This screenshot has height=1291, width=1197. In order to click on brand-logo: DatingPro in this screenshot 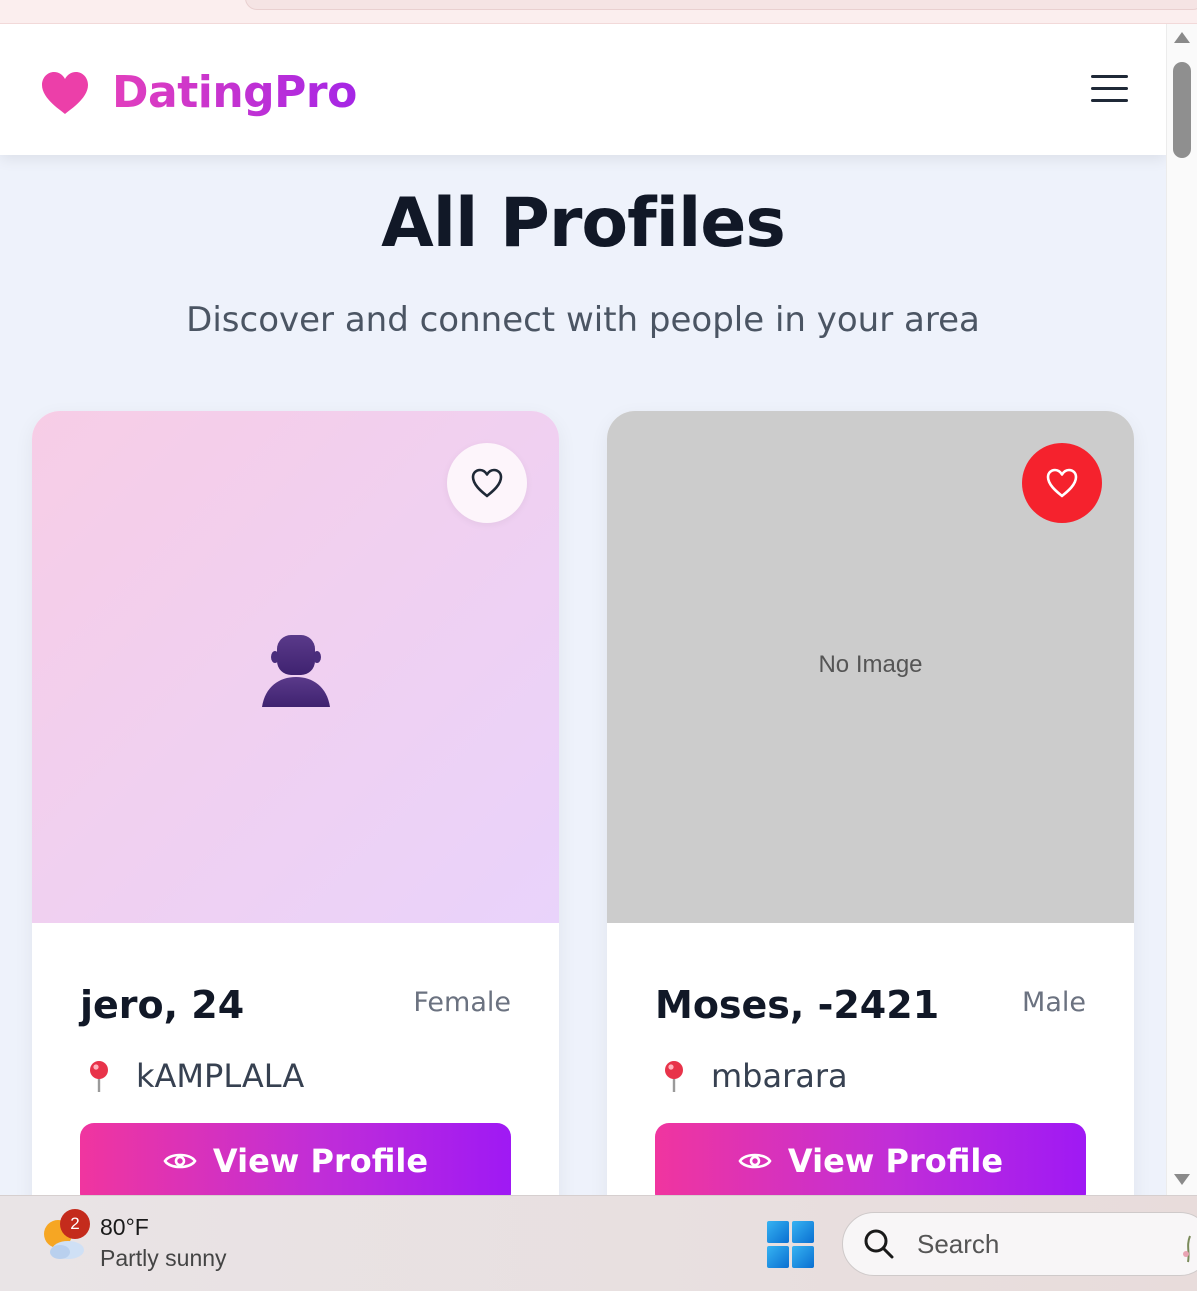, I will do `click(198, 93)`.